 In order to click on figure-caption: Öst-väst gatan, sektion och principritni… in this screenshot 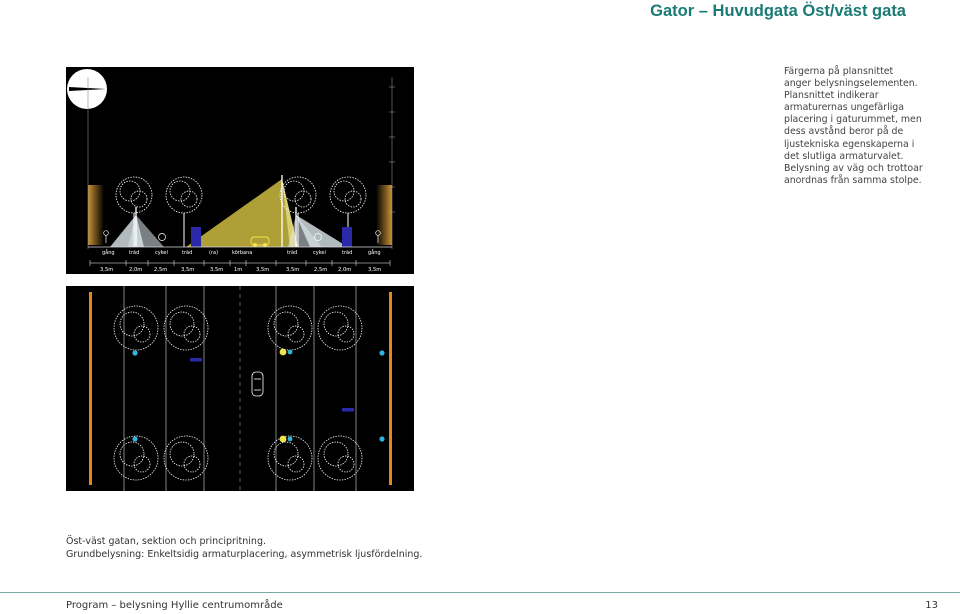, I will do `click(244, 548)`.